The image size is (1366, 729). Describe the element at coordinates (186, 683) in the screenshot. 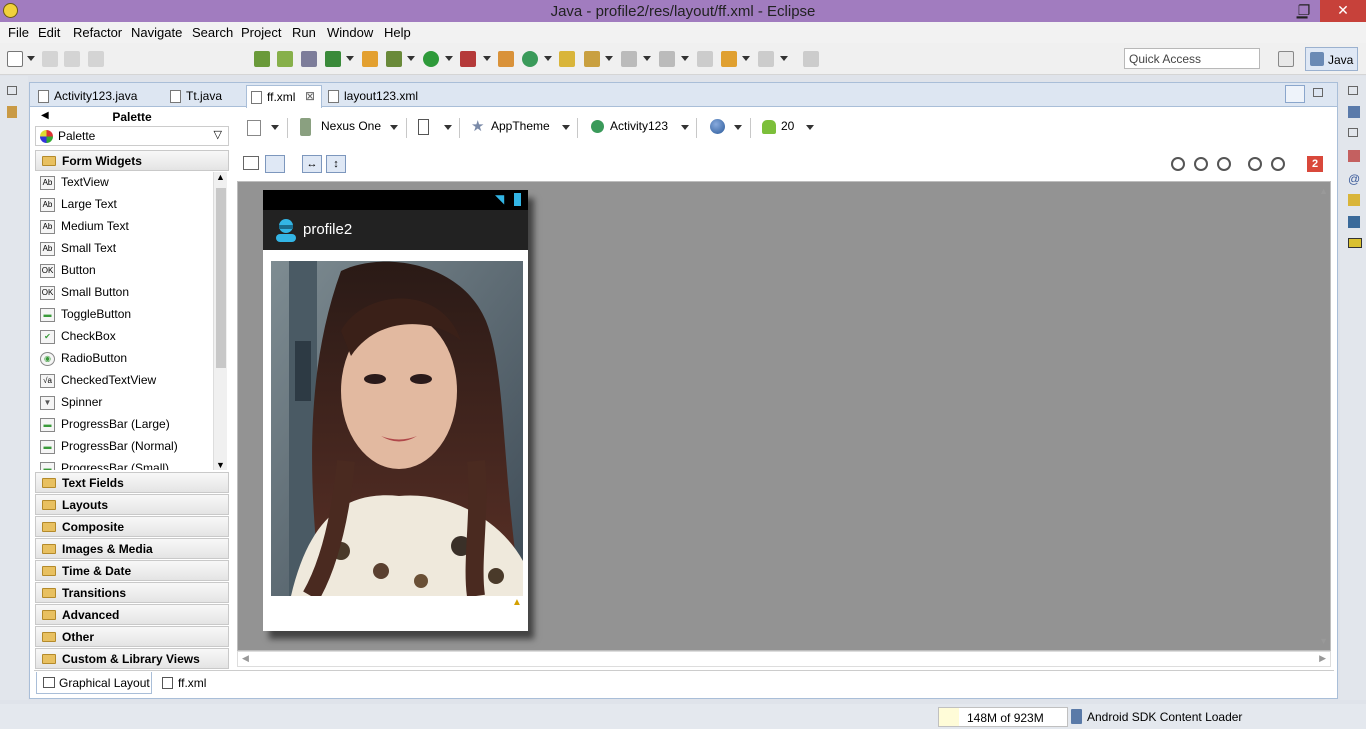

I see `tab-xml-source: ff.xml` at that location.